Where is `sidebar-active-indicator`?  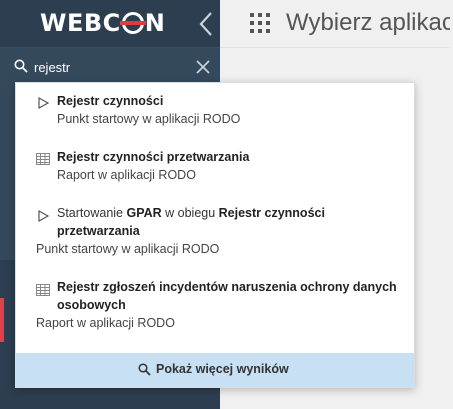 sidebar-active-indicator is located at coordinates (2, 320).